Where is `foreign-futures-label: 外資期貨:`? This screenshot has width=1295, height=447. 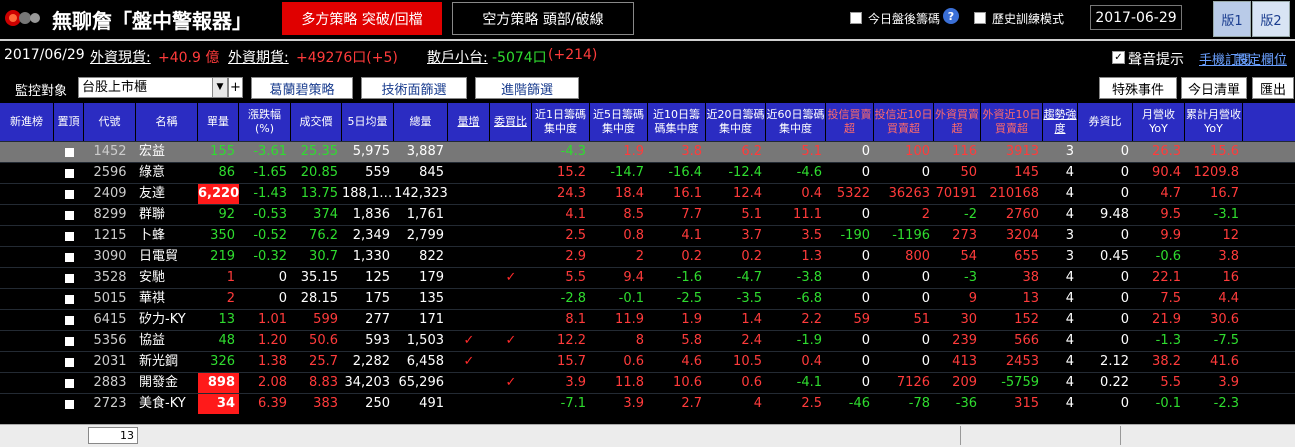 foreign-futures-label: 外資期貨: is located at coordinates (258, 57).